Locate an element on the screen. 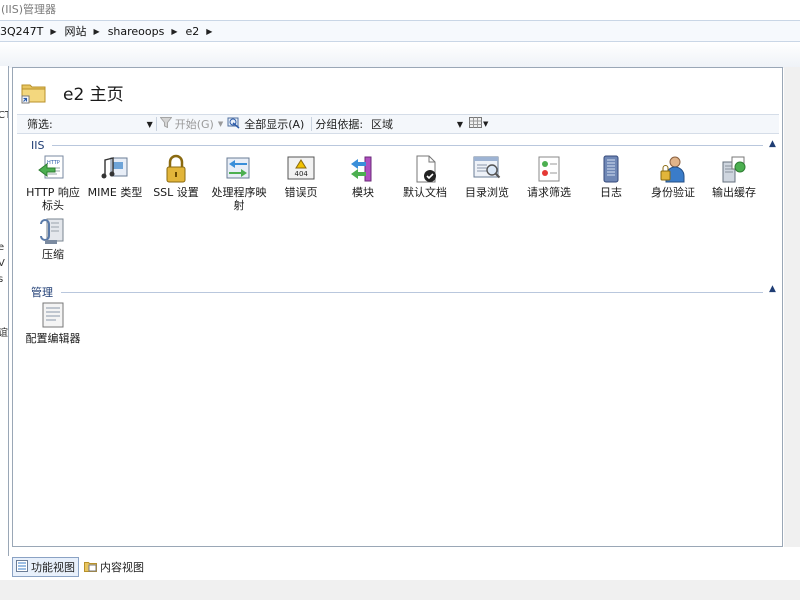  feature-default-document: 默认文档 is located at coordinates (425, 176).